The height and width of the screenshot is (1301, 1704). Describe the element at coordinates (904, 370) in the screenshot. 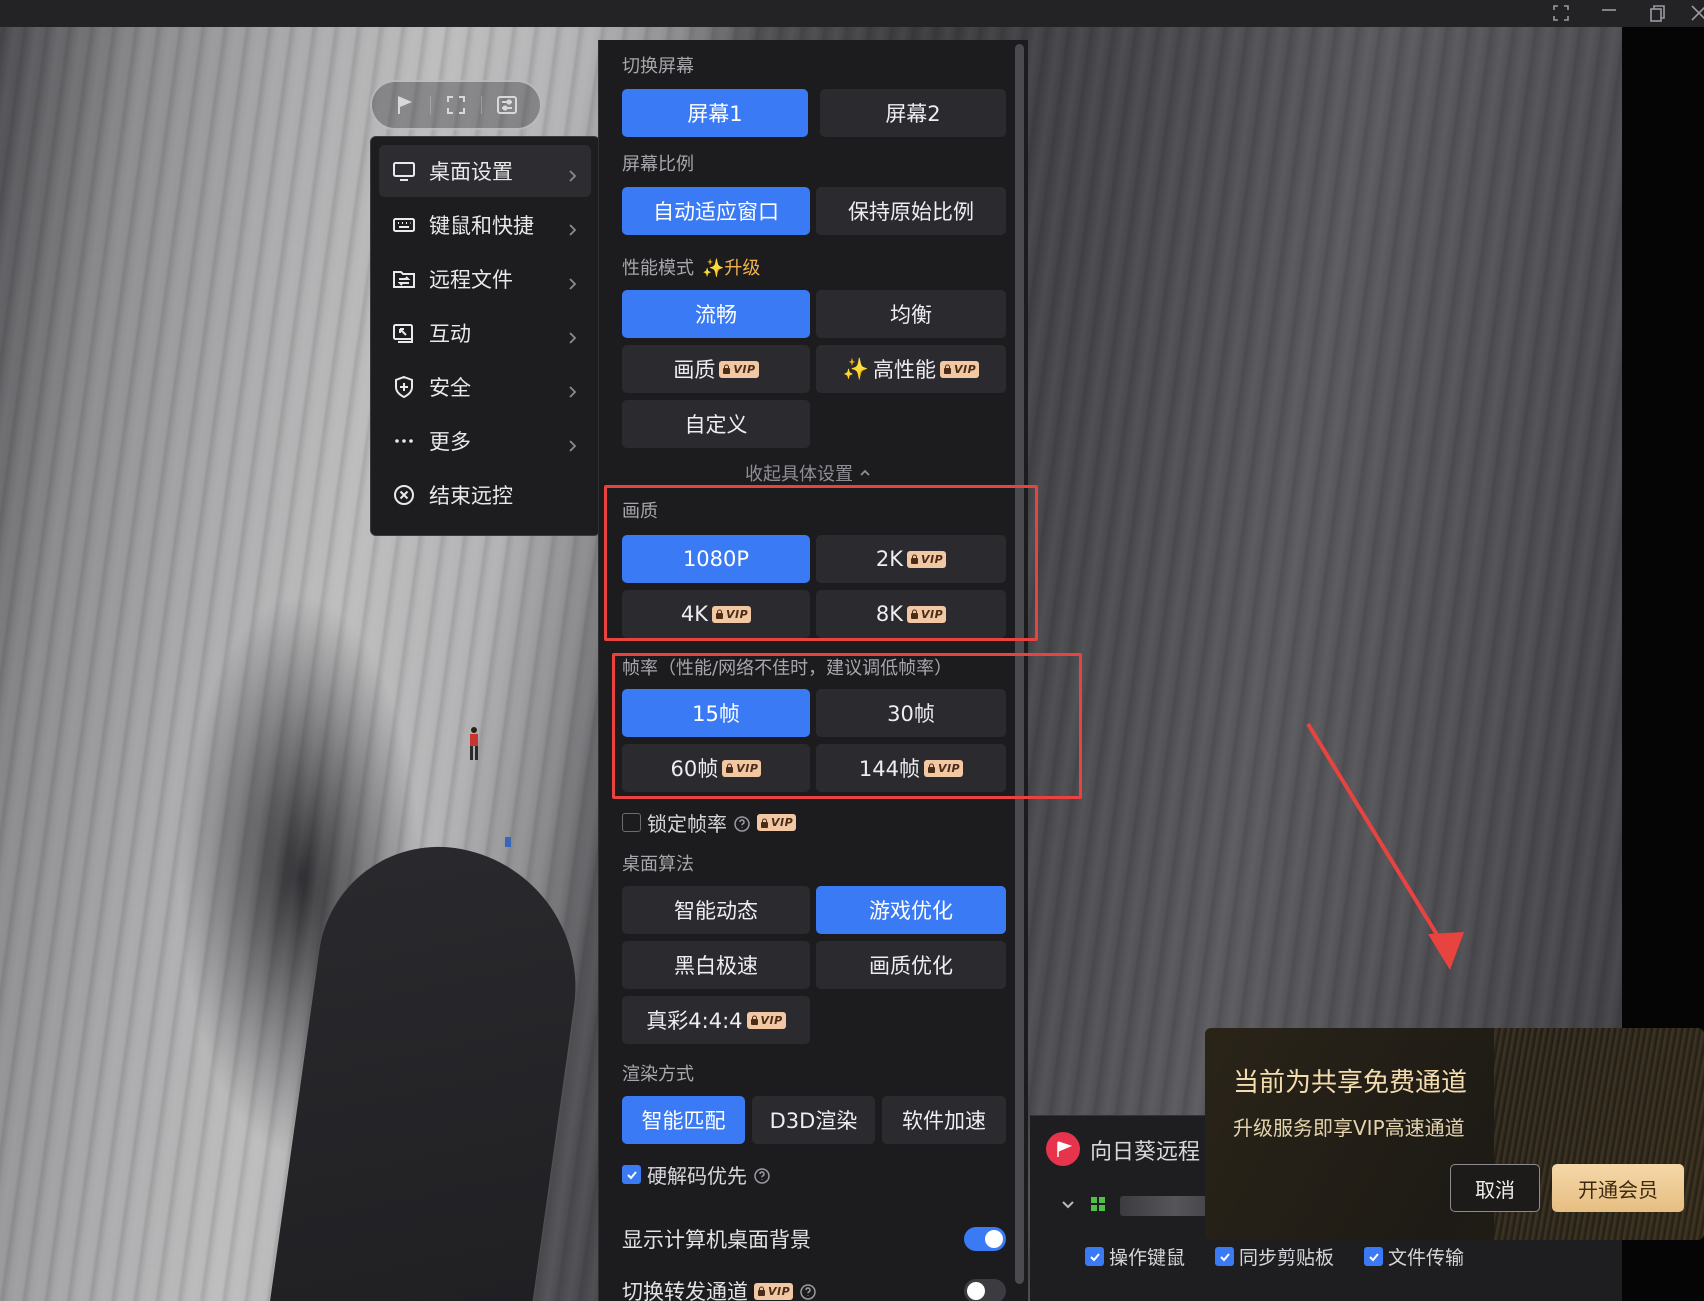

I see `button-label: 高性能` at that location.